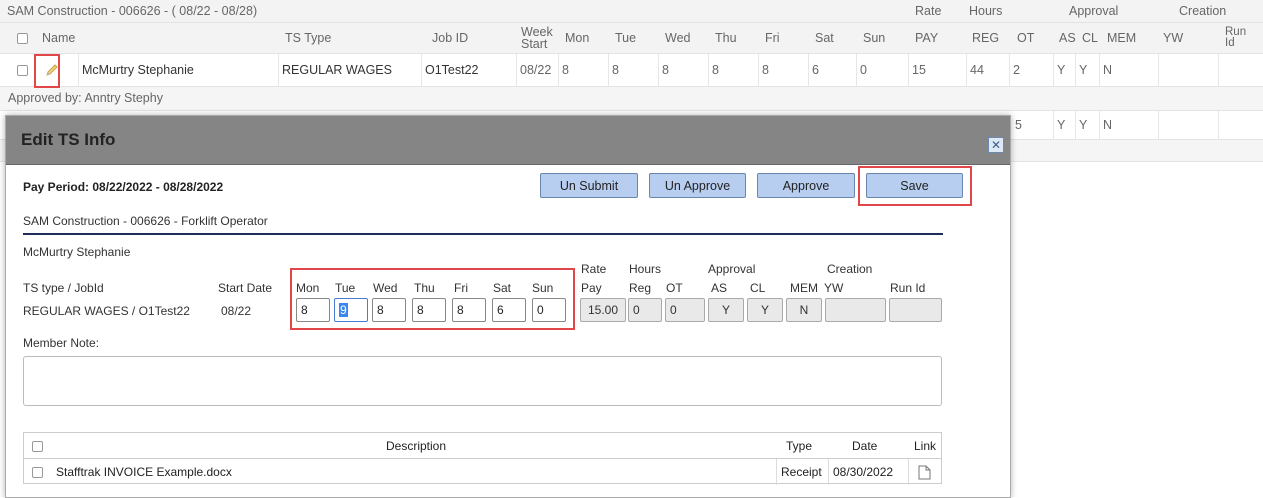 This screenshot has height=498, width=1263. What do you see at coordinates (468, 70) in the screenshot?
I see `row-job-id: O1Test22` at bounding box center [468, 70].